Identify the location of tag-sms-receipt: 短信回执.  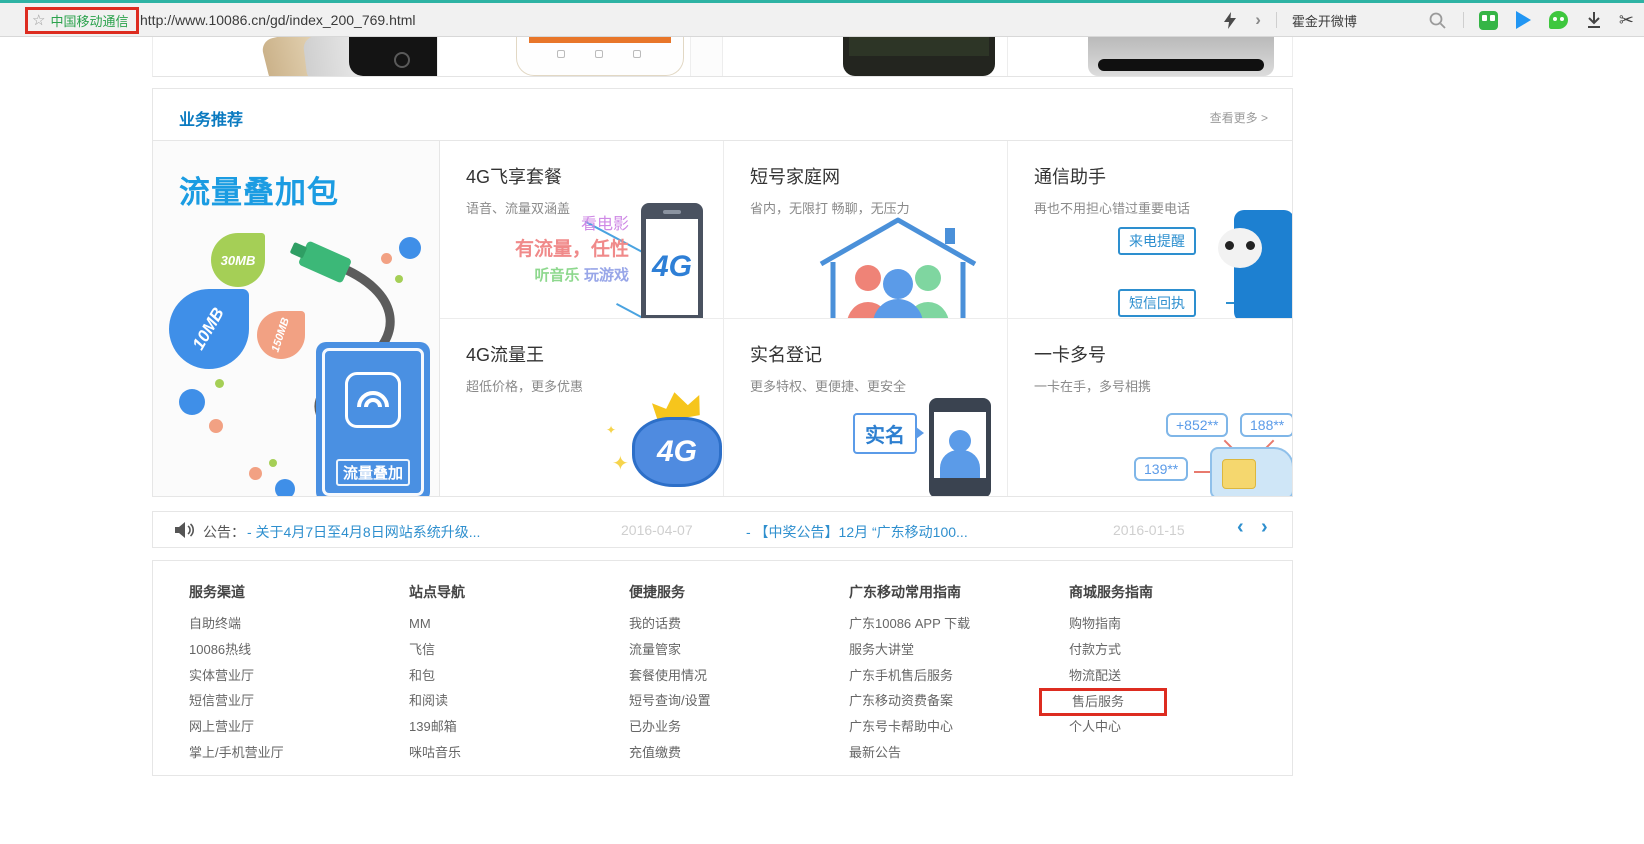
(1157, 303).